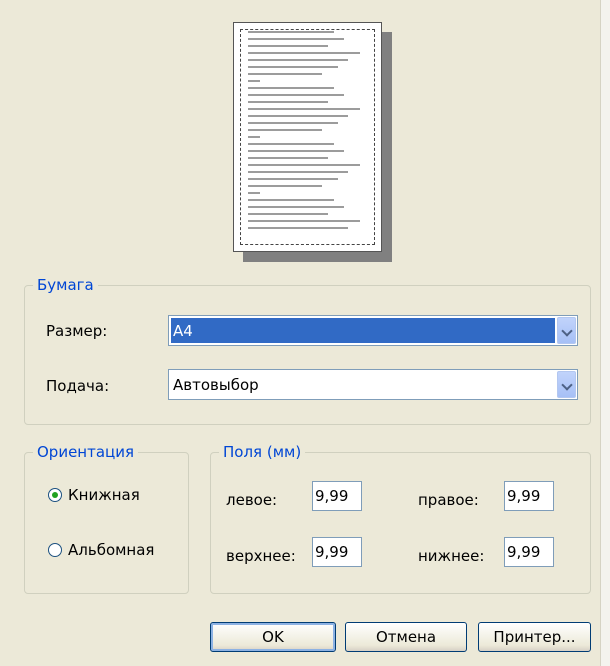 This screenshot has width=610, height=666. Describe the element at coordinates (65, 285) in the screenshot. I see `paper-group-title: Бумага` at that location.